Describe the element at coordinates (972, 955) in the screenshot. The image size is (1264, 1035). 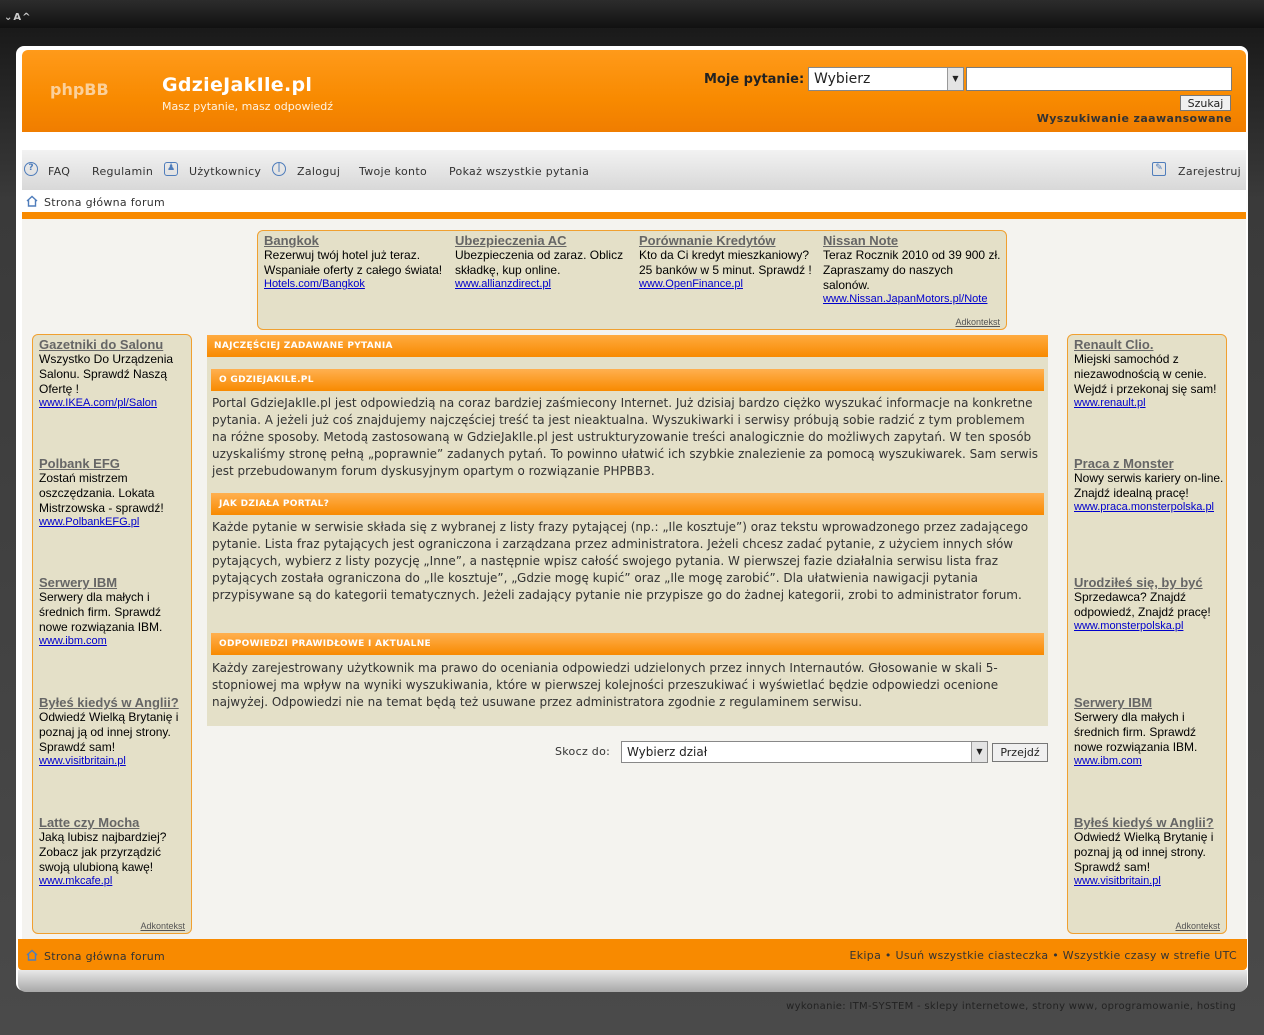
I see `footer-delete-cookies-link: Usuń wszystkie ciasteczka` at that location.